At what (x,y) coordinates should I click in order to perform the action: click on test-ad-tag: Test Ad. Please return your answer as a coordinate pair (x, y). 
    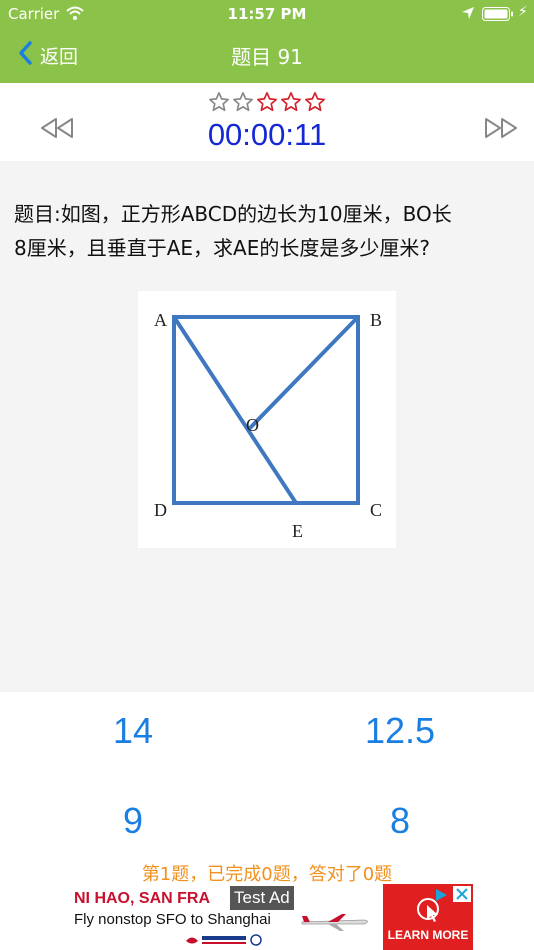
    Looking at the image, I should click on (262, 898).